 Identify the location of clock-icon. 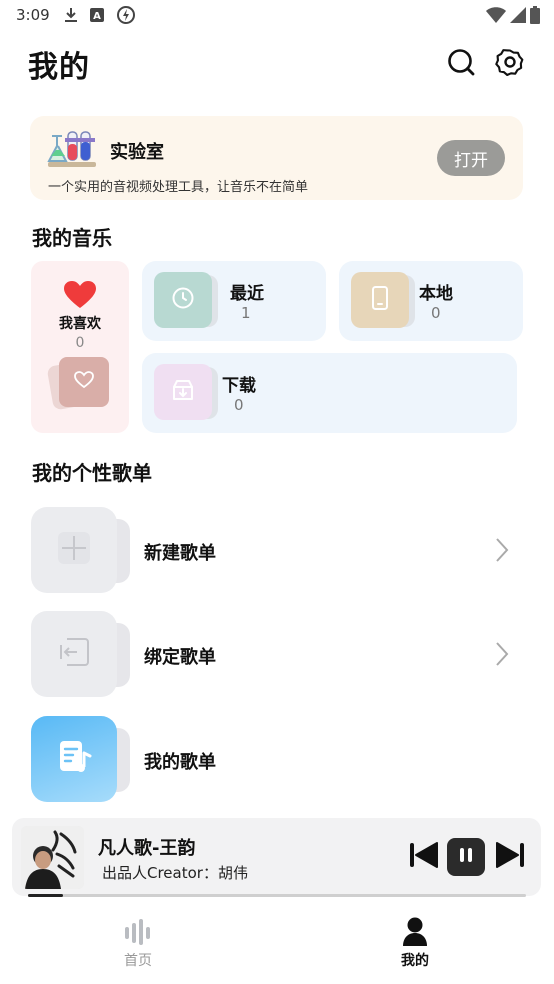
(183, 300).